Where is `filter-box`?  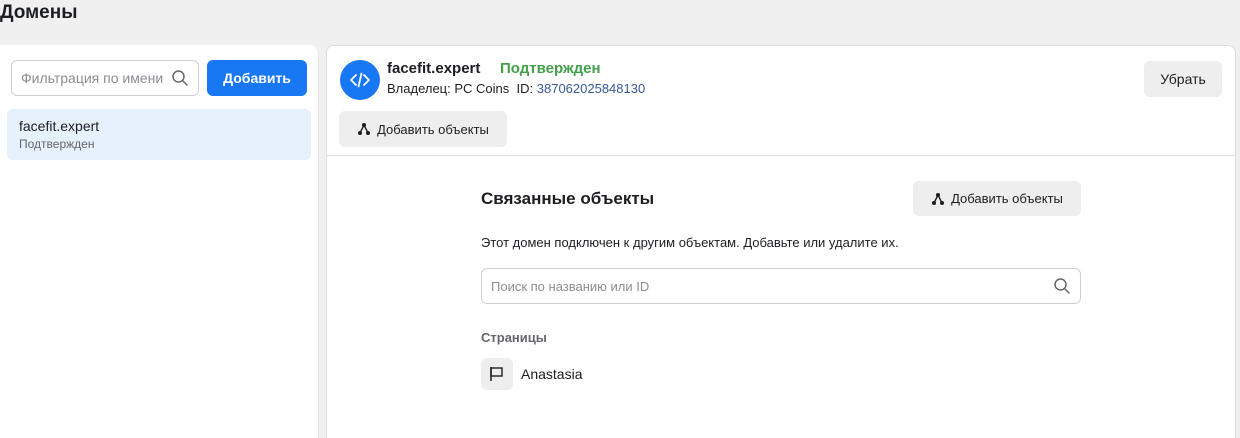
filter-box is located at coordinates (105, 78).